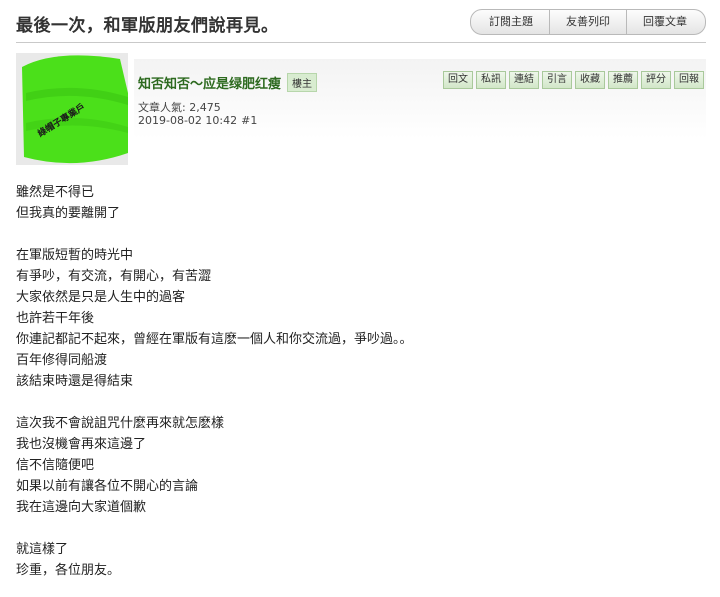  What do you see at coordinates (55, 192) in the screenshot?
I see `content-line: 雖然是不得已` at bounding box center [55, 192].